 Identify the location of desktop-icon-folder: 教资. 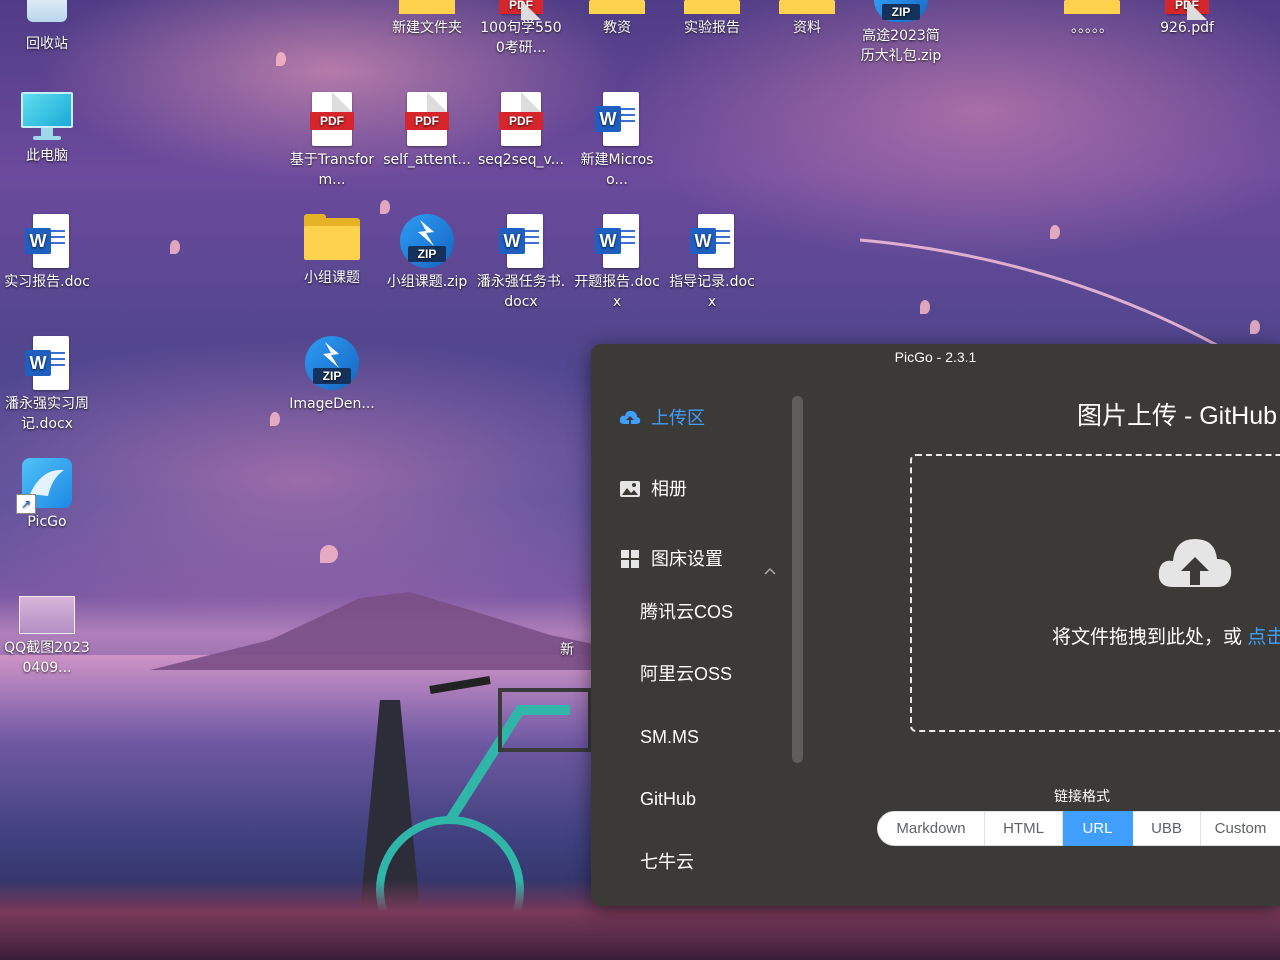
(617, 19).